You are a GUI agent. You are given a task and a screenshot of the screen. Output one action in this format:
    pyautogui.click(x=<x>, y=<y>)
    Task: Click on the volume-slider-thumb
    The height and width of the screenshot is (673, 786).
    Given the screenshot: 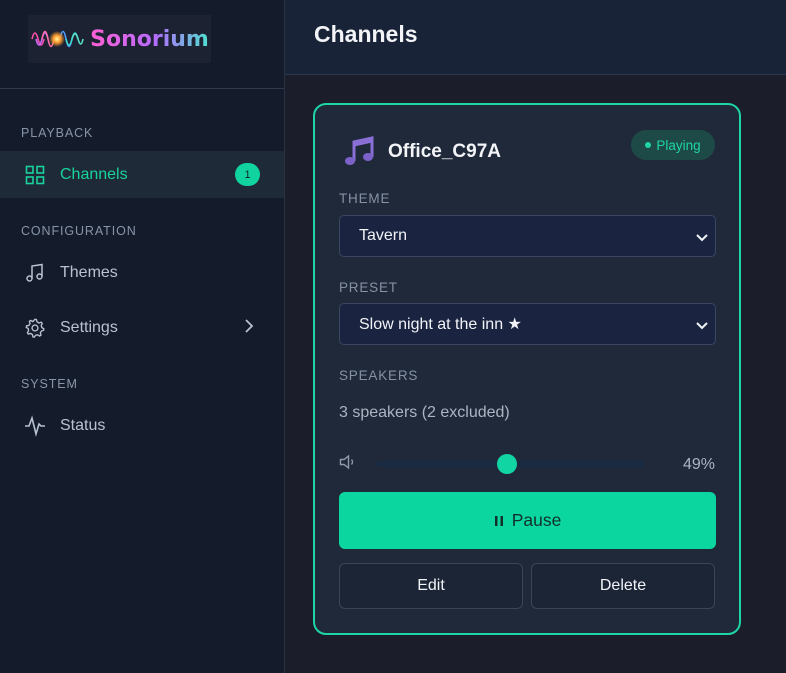 What is the action you would take?
    pyautogui.click(x=507, y=464)
    